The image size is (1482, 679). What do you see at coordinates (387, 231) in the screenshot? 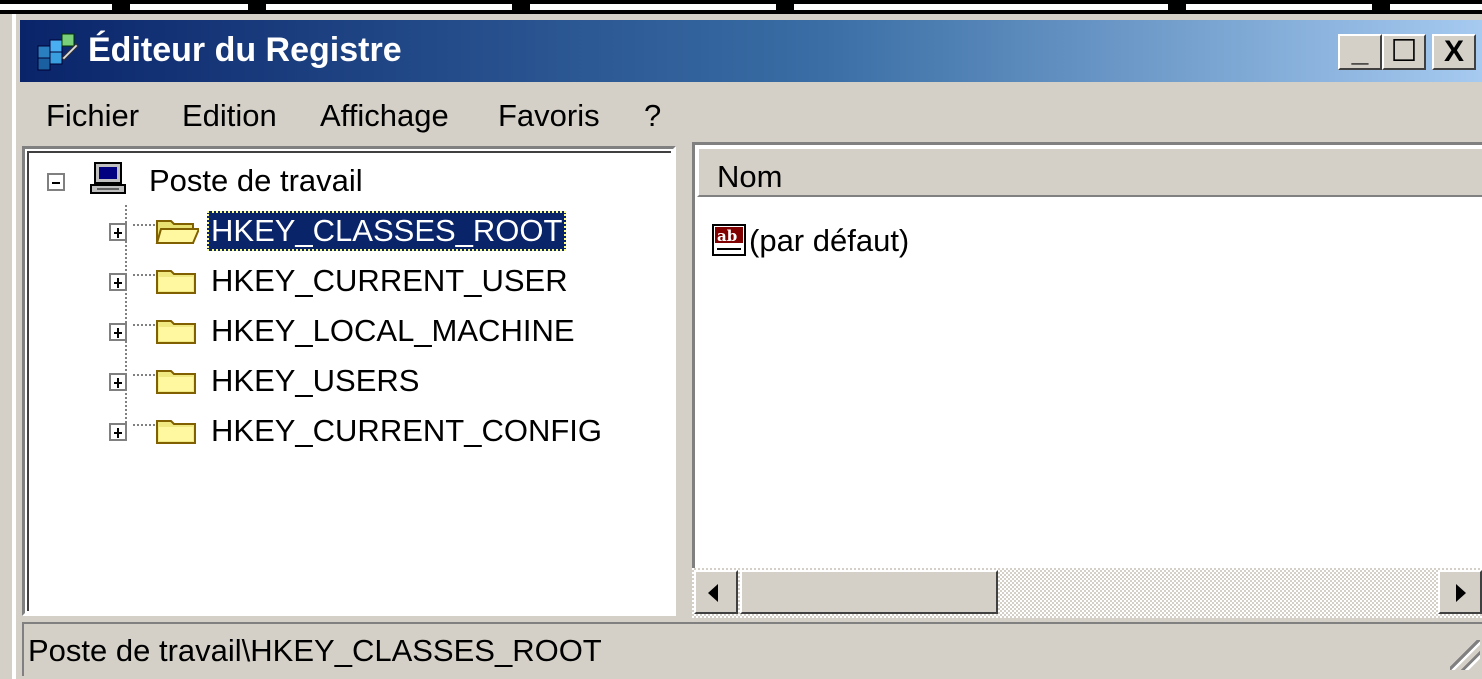
I see `tree-label-hkey-classes-root: HKEY_CLASSES_ROOT` at bounding box center [387, 231].